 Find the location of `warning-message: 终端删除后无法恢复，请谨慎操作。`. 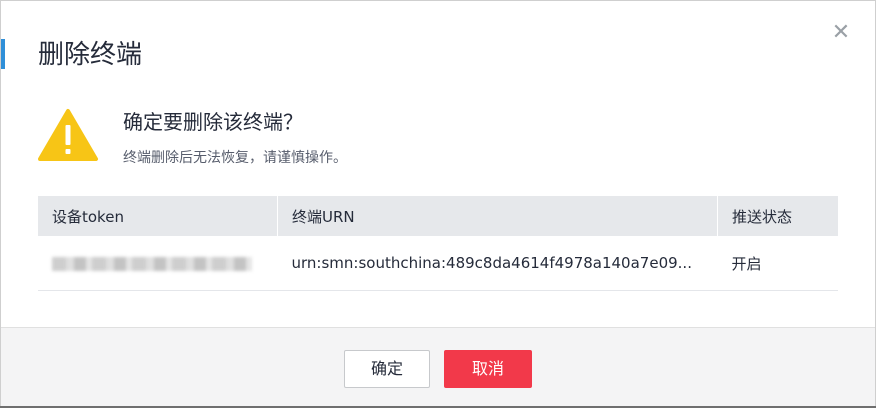

warning-message: 终端删除后无法恢复，请谨慎操作。 is located at coordinates (235, 158).